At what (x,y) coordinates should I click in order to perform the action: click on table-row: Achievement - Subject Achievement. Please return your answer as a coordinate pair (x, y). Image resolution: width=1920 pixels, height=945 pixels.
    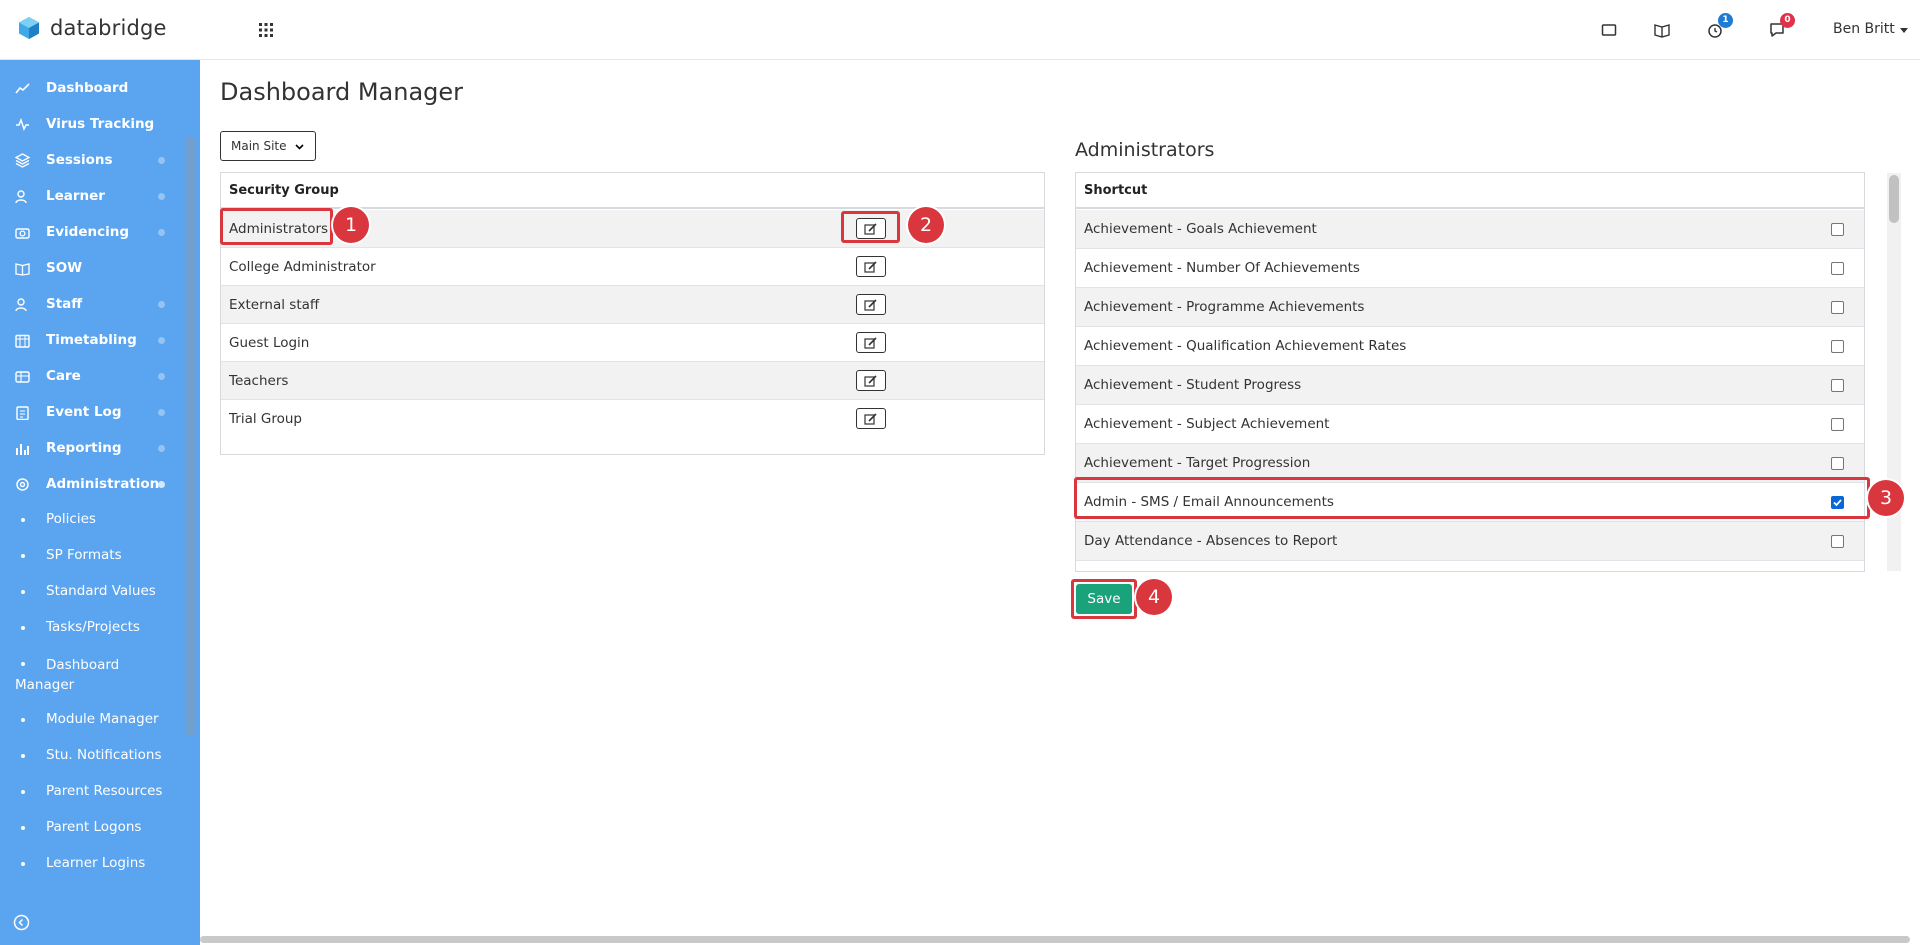
    Looking at the image, I should click on (1470, 424).